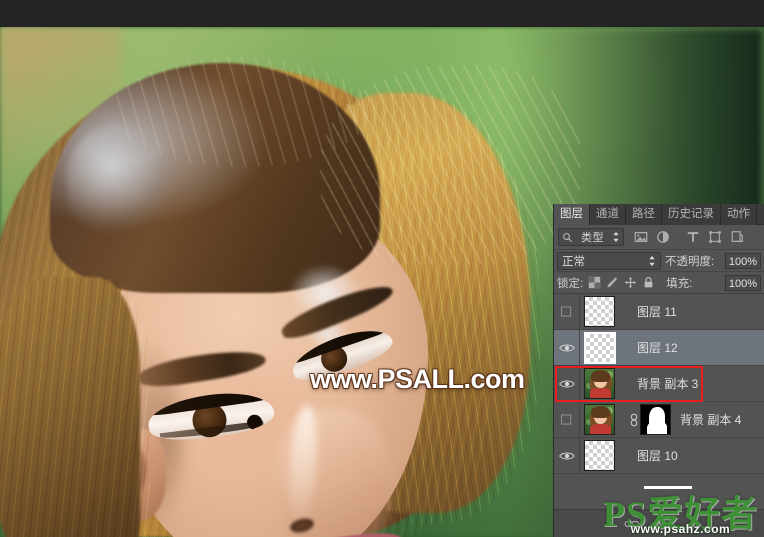 This screenshot has height=537, width=764. What do you see at coordinates (715, 237) in the screenshot?
I see `shape-layer-filter-icon` at bounding box center [715, 237].